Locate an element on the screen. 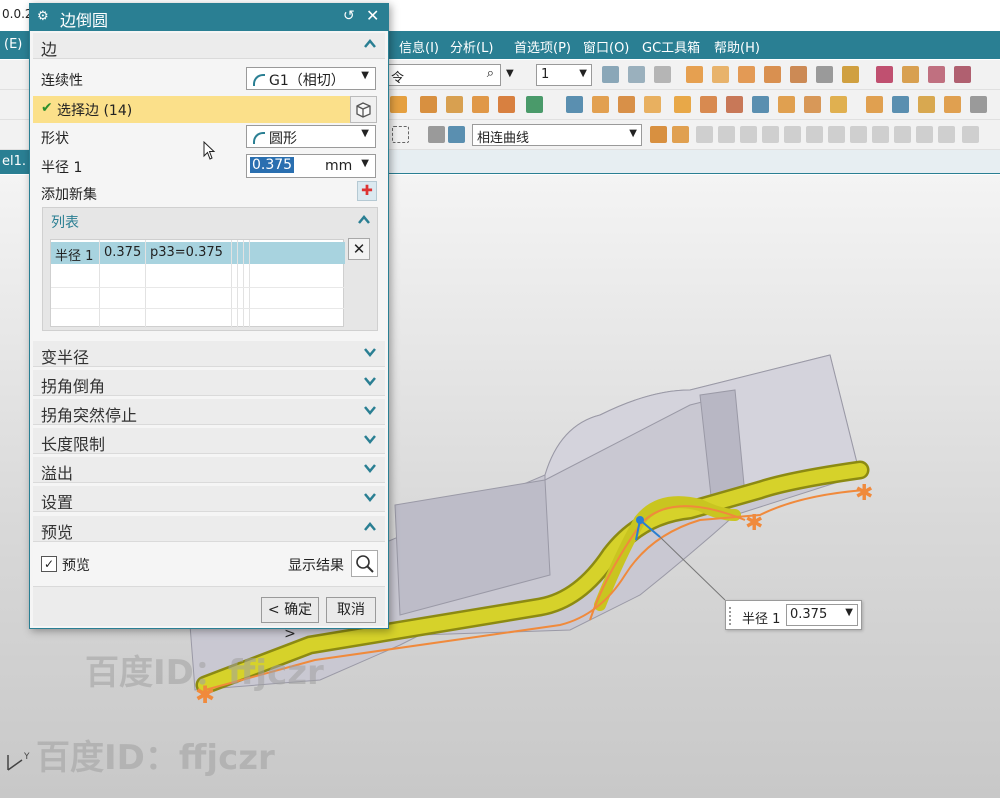  blend-icon is located at coordinates (734, 104).